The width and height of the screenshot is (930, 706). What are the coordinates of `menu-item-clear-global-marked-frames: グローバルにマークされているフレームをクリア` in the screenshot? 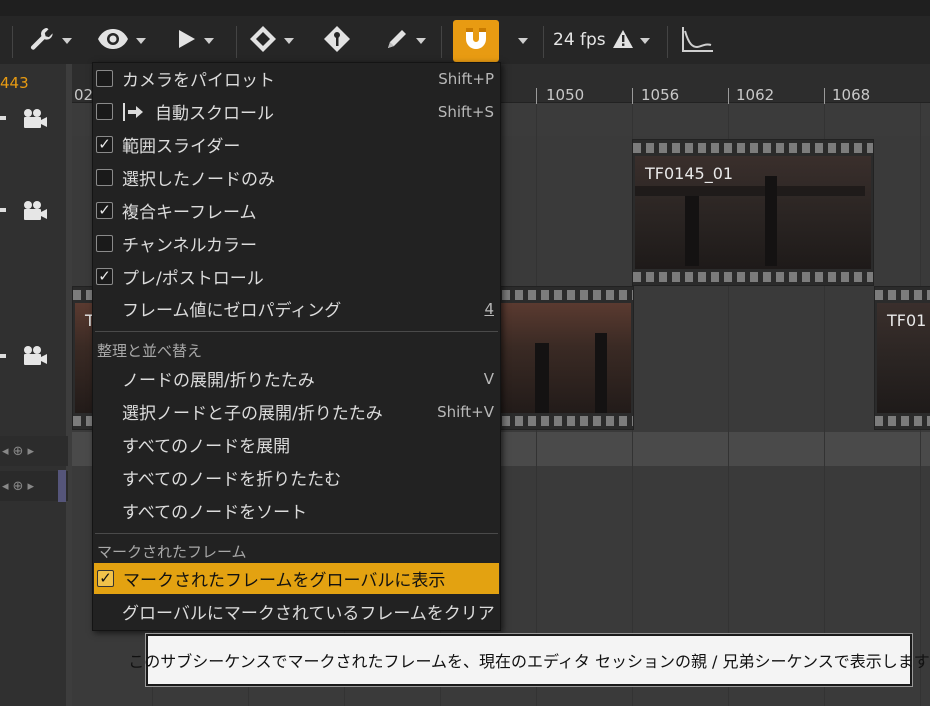 It's located at (296, 611).